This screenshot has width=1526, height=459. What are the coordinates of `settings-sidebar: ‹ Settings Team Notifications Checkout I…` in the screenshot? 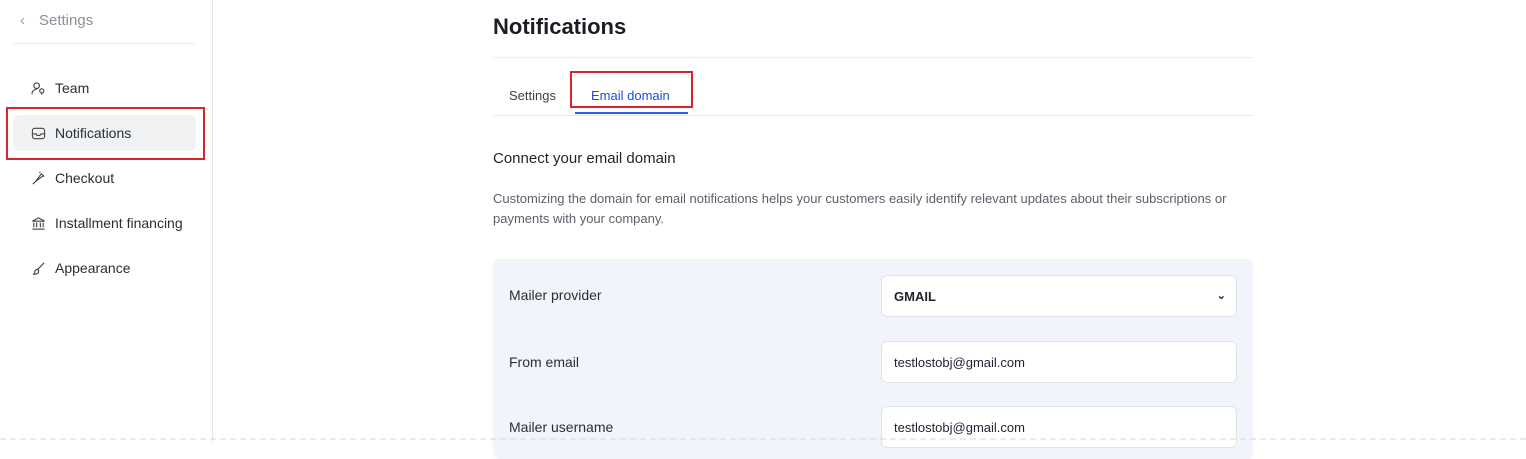 It's located at (106, 221).